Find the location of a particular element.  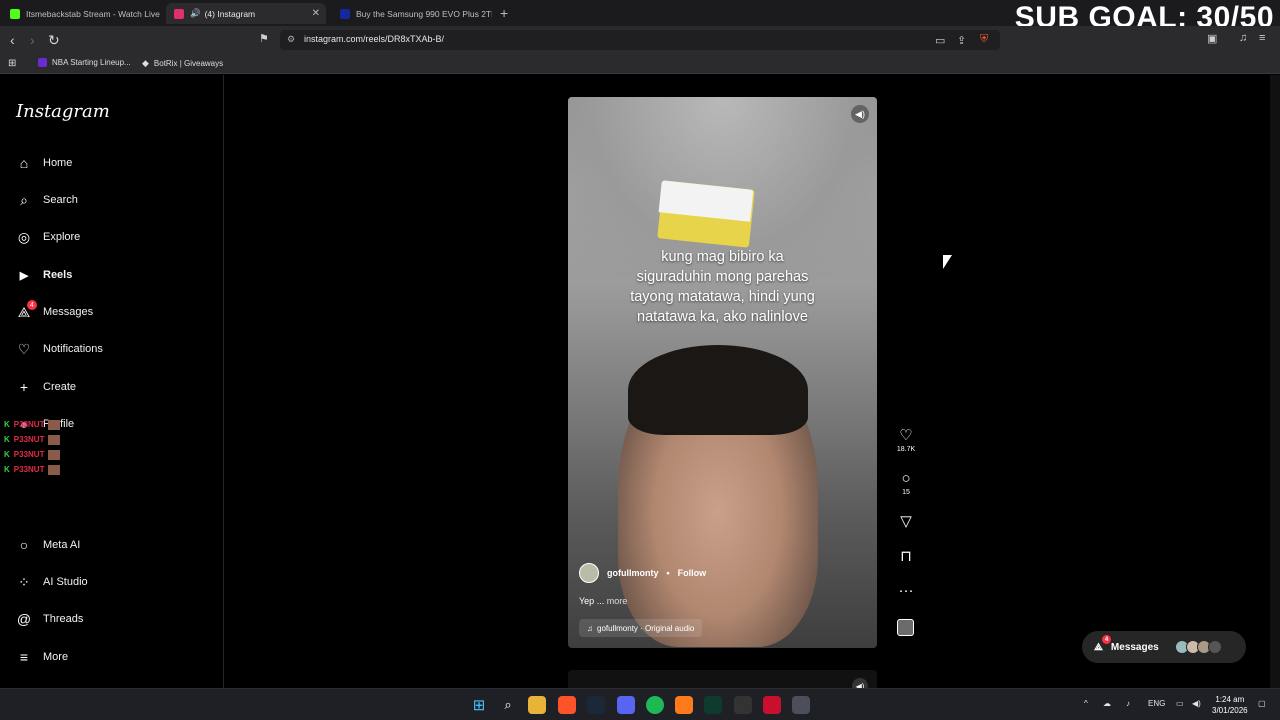

share-icon: ⇪ is located at coordinates (961, 40).